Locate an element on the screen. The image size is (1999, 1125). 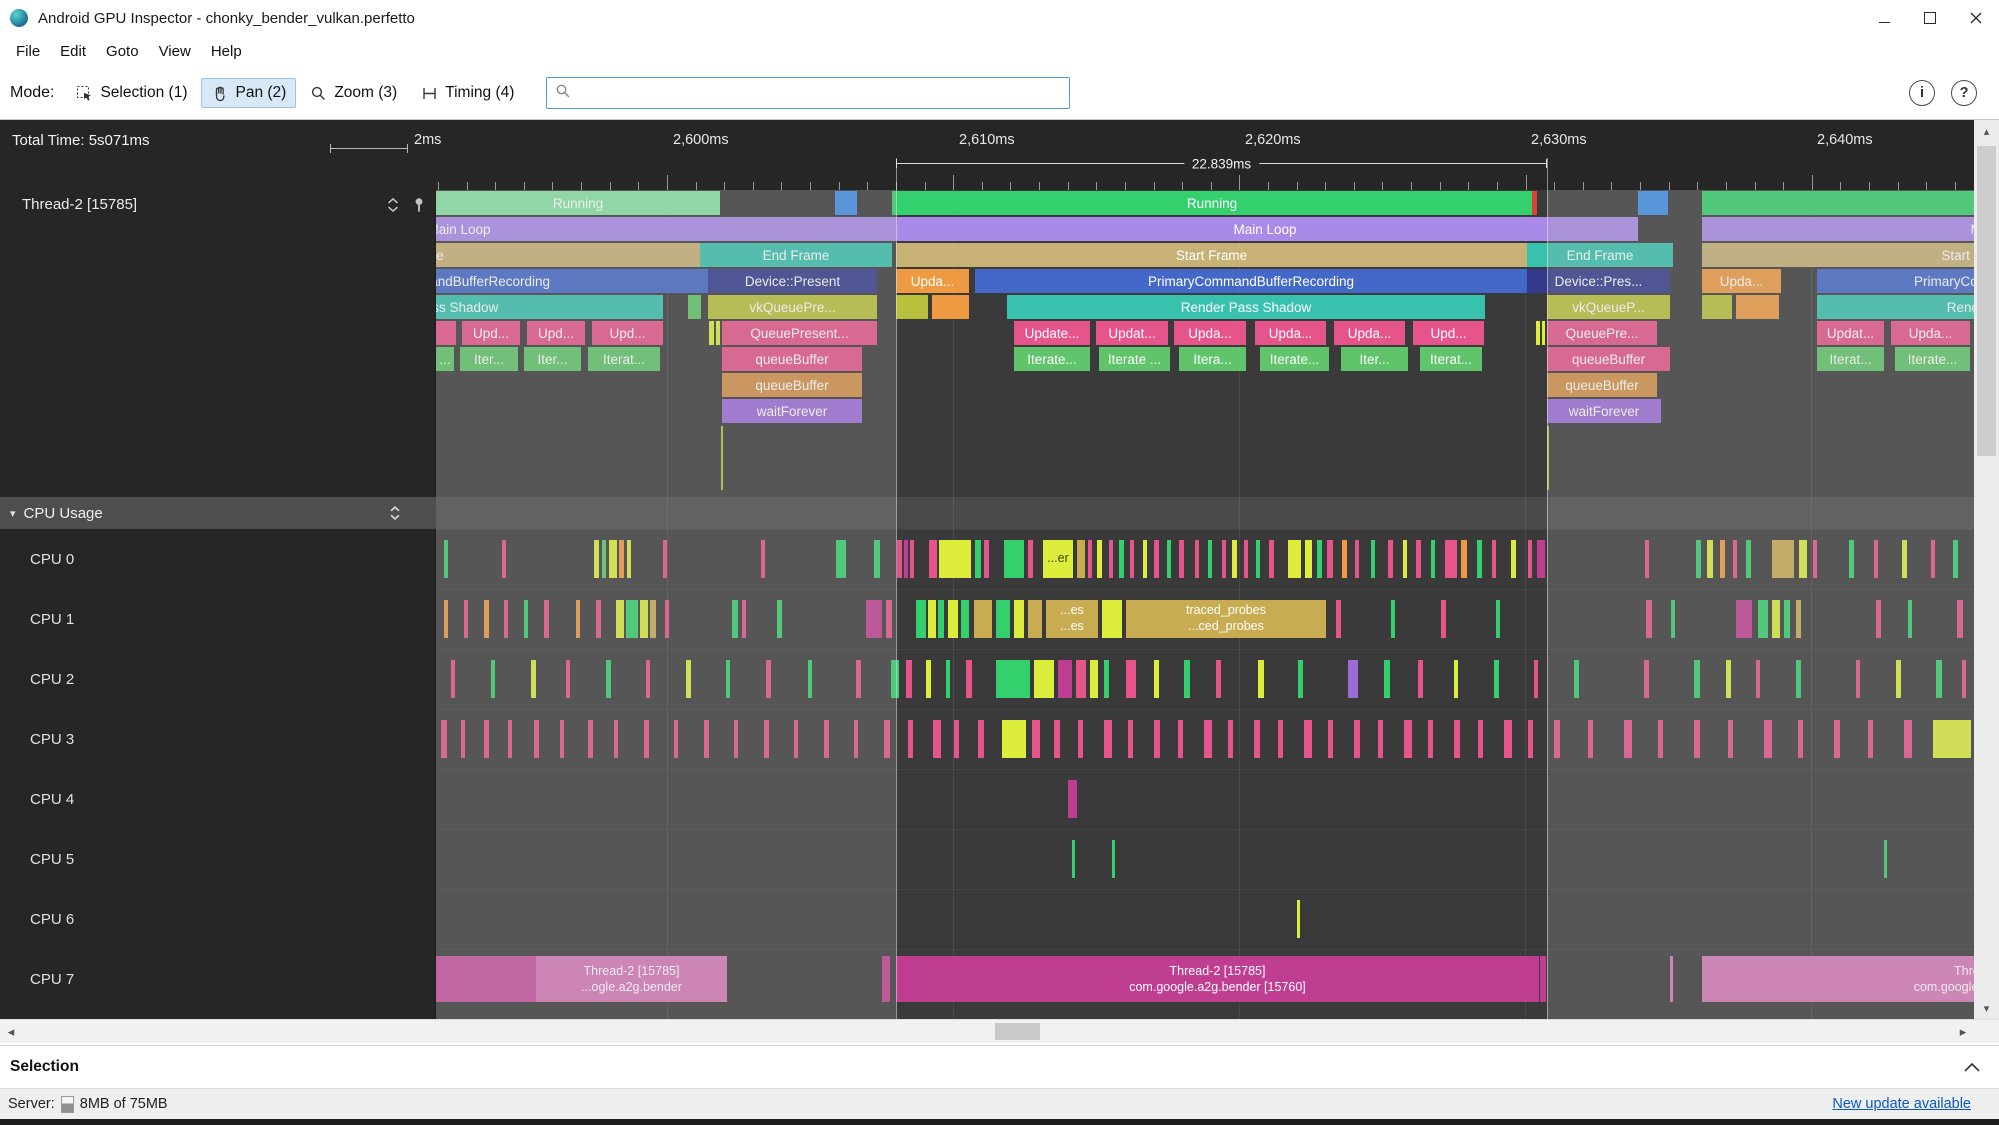
scroll-down-arrow-icon: ▾ is located at coordinates (1986, 1008).